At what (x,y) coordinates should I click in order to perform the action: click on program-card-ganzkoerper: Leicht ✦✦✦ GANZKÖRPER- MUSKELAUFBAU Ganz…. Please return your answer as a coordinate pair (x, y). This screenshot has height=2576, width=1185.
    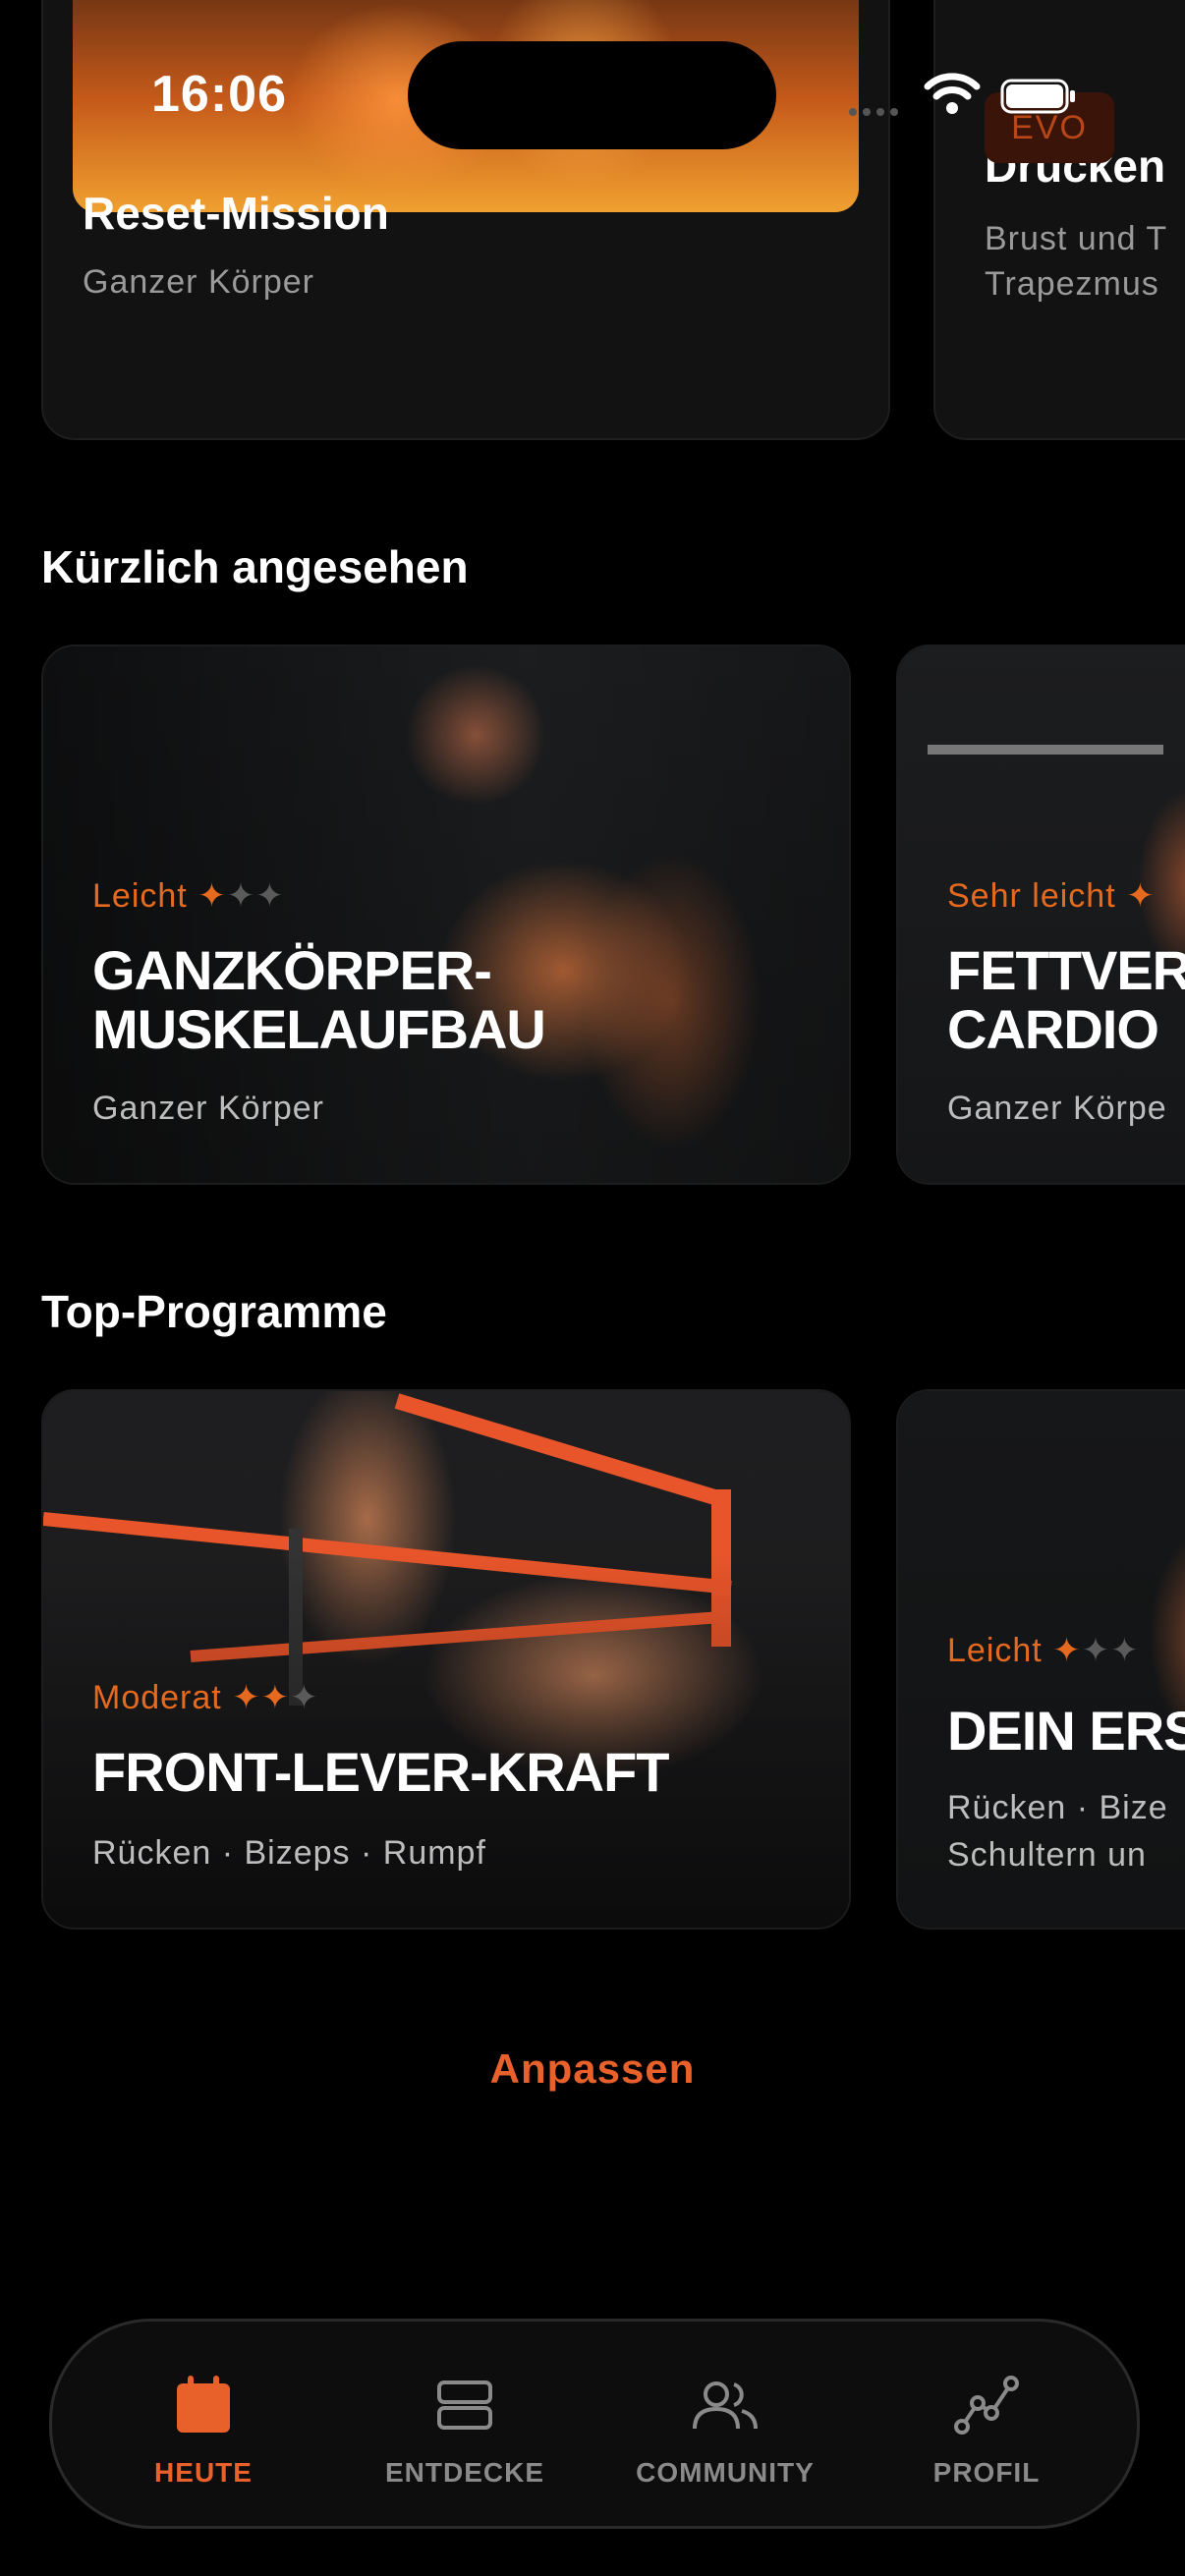
    Looking at the image, I should click on (446, 914).